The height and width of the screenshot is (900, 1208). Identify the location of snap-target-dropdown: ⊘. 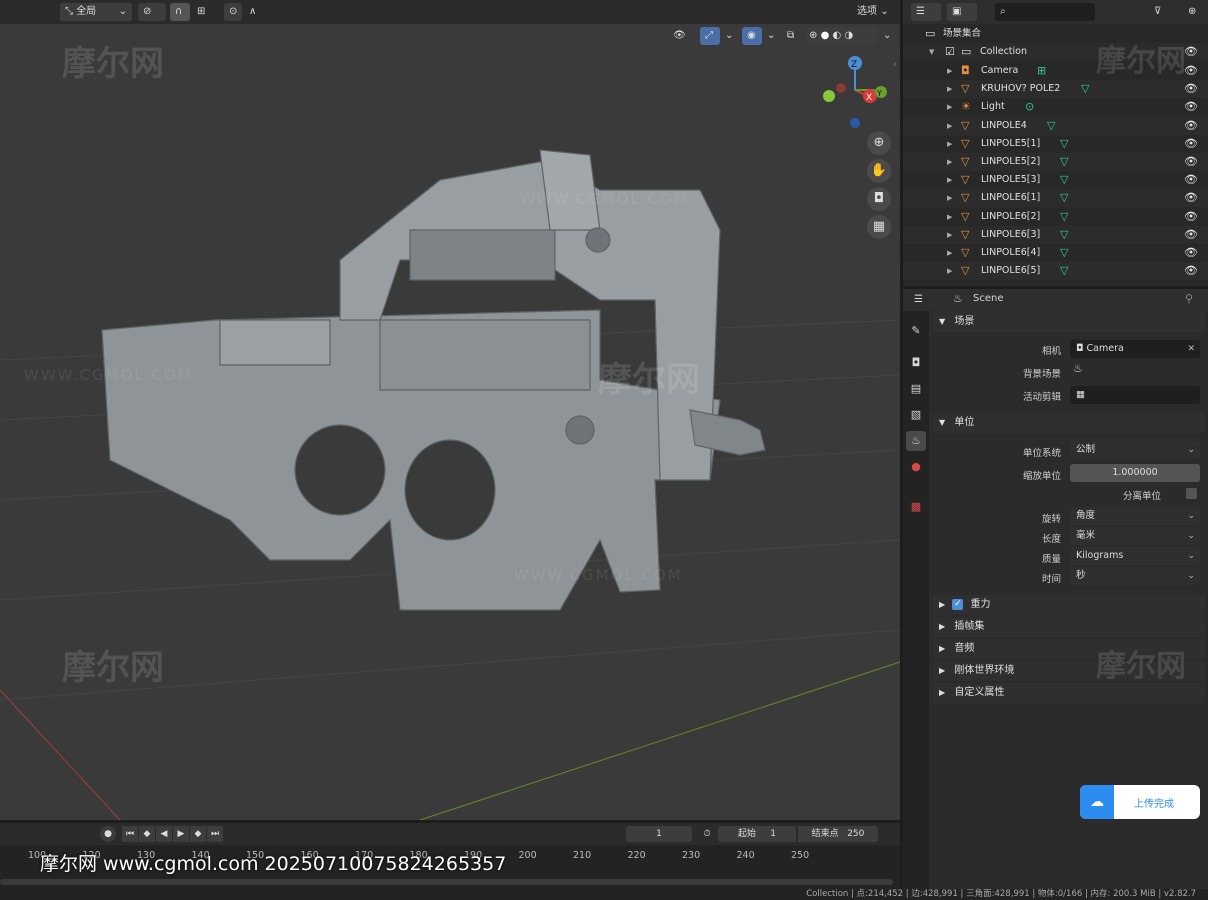
(152, 12).